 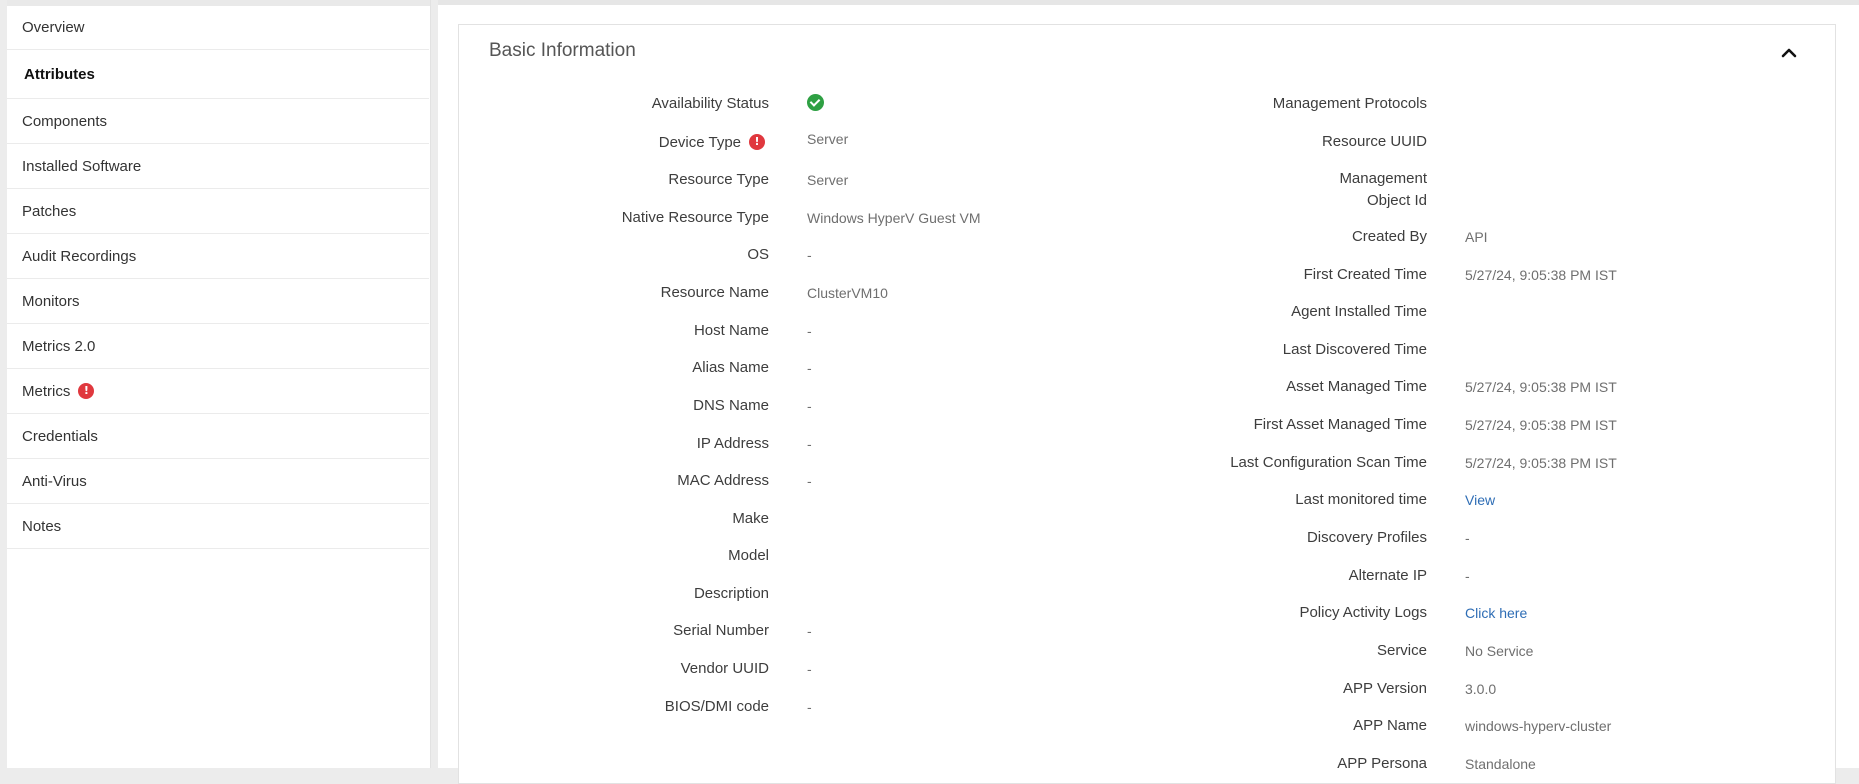 What do you see at coordinates (943, 500) in the screenshot?
I see `field-last-monitored-time: Last monitored time` at bounding box center [943, 500].